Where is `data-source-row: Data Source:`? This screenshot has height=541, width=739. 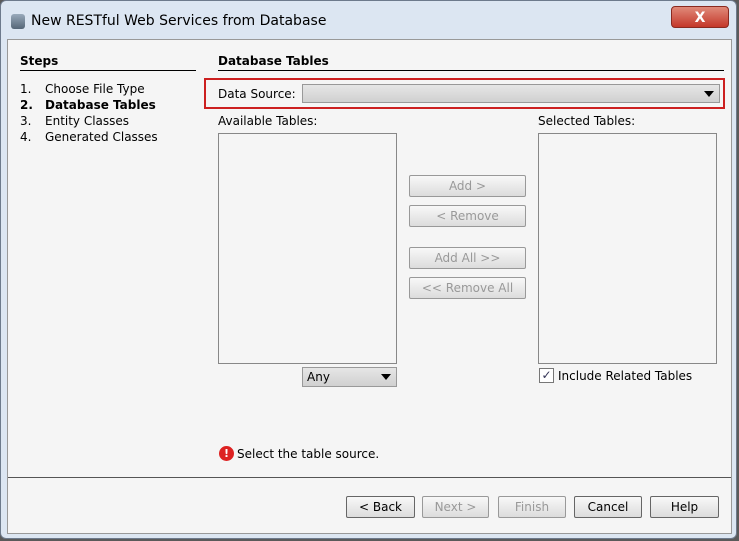
data-source-row: Data Source: is located at coordinates (464, 93).